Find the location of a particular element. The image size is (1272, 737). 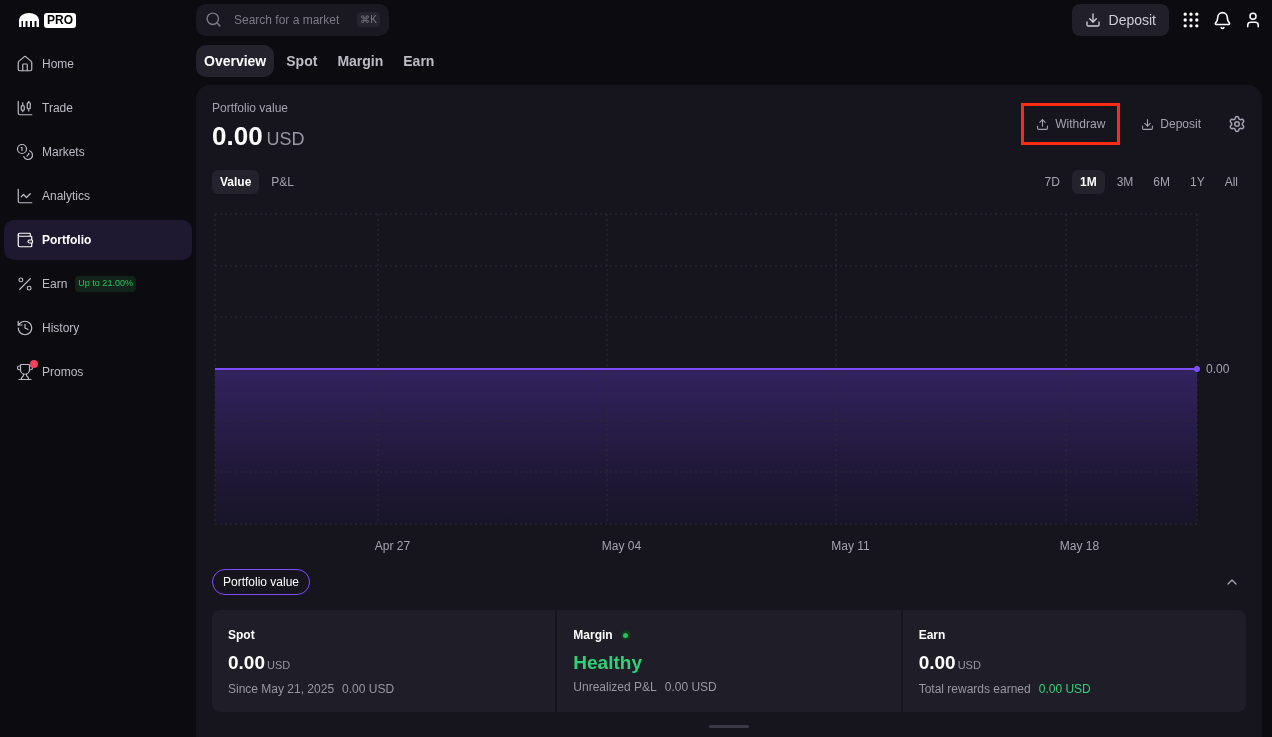

sidebar-item: Promos is located at coordinates (98, 372).